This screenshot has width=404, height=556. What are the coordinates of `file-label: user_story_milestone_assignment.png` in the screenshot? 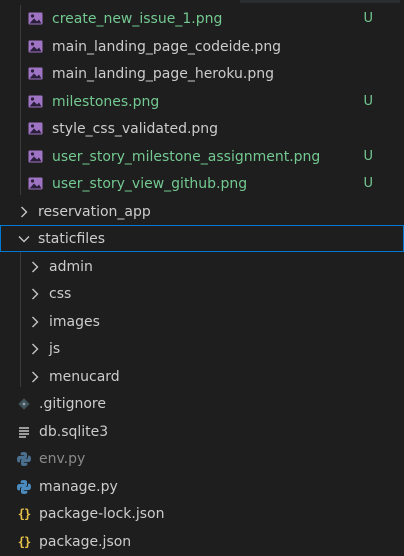 It's located at (186, 156).